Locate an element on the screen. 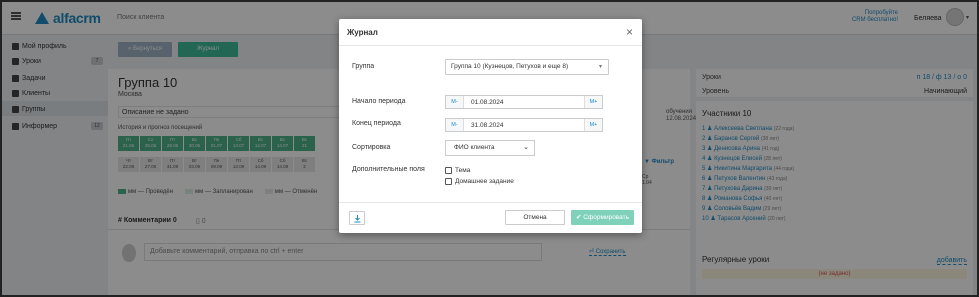 The width and height of the screenshot is (979, 297). group-select-value: Группа 10 (Кузнецов, Петухов и еще 8) is located at coordinates (510, 66).